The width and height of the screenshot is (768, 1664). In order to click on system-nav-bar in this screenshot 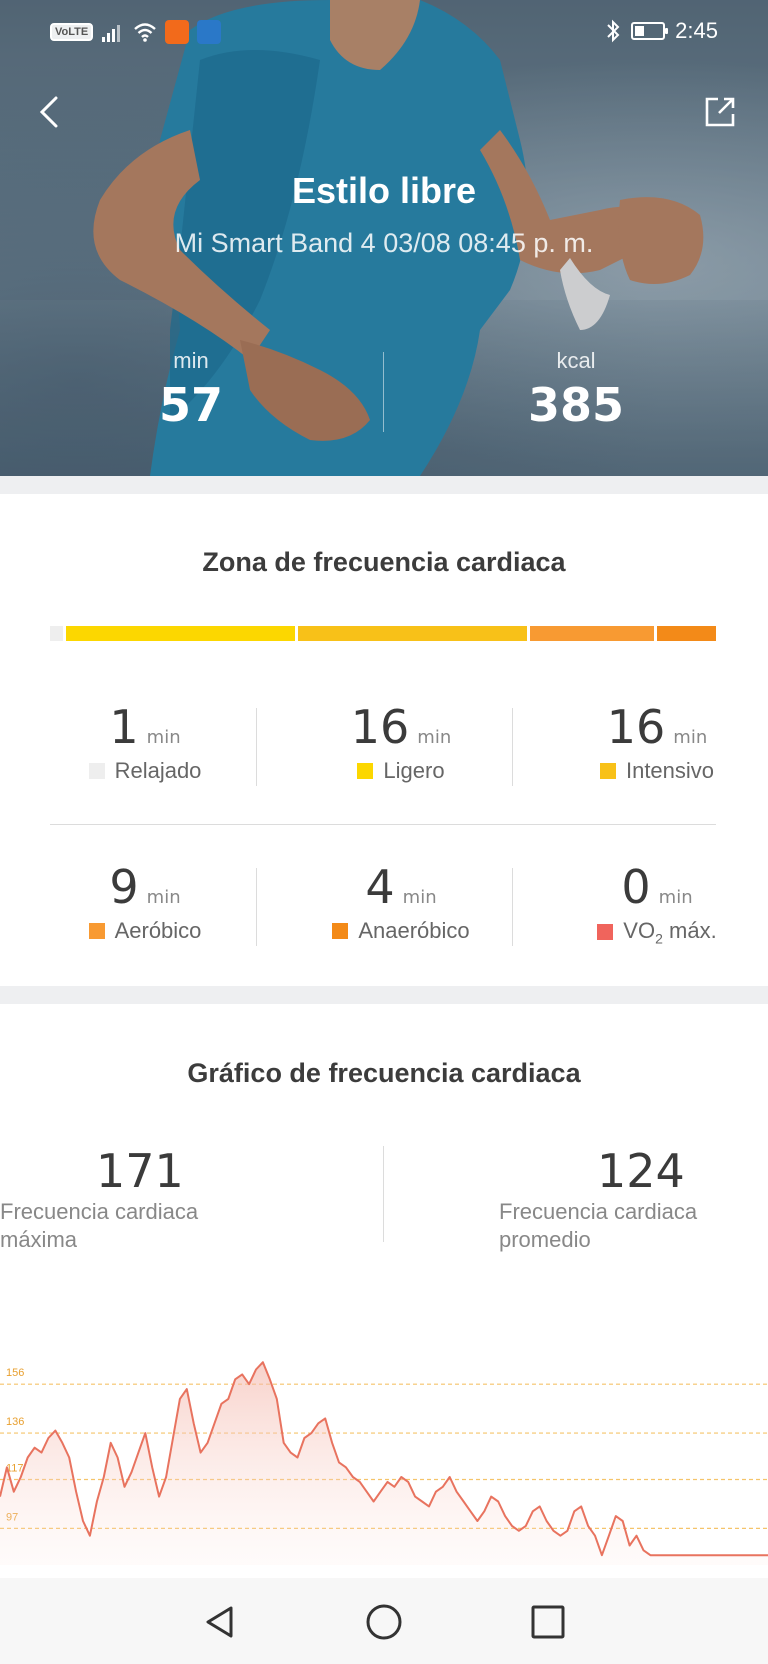, I will do `click(384, 1621)`.